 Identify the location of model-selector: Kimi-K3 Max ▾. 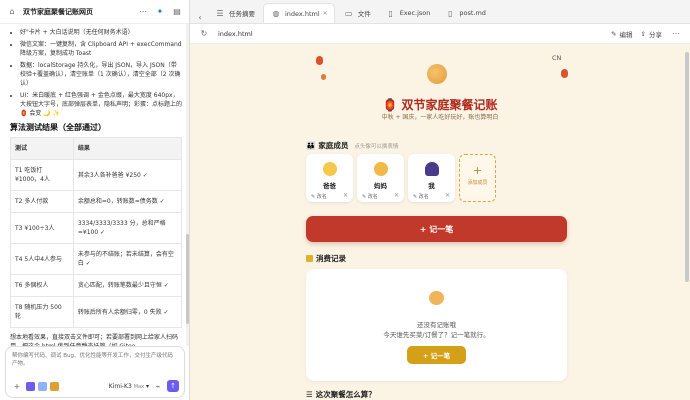
(129, 386).